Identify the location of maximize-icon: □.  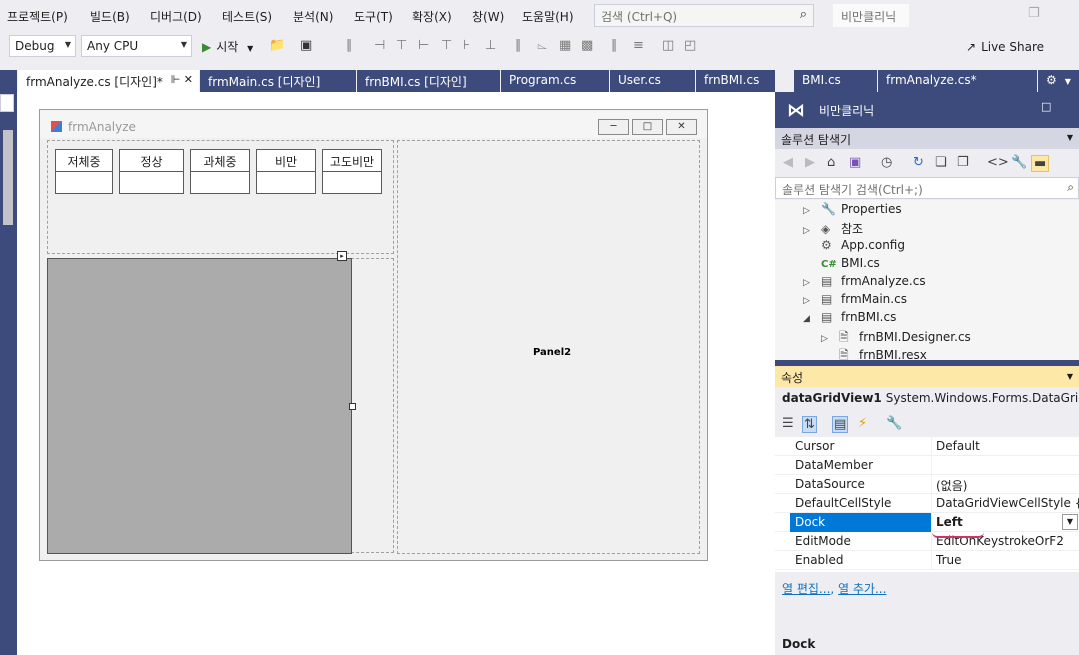
(1046, 106).